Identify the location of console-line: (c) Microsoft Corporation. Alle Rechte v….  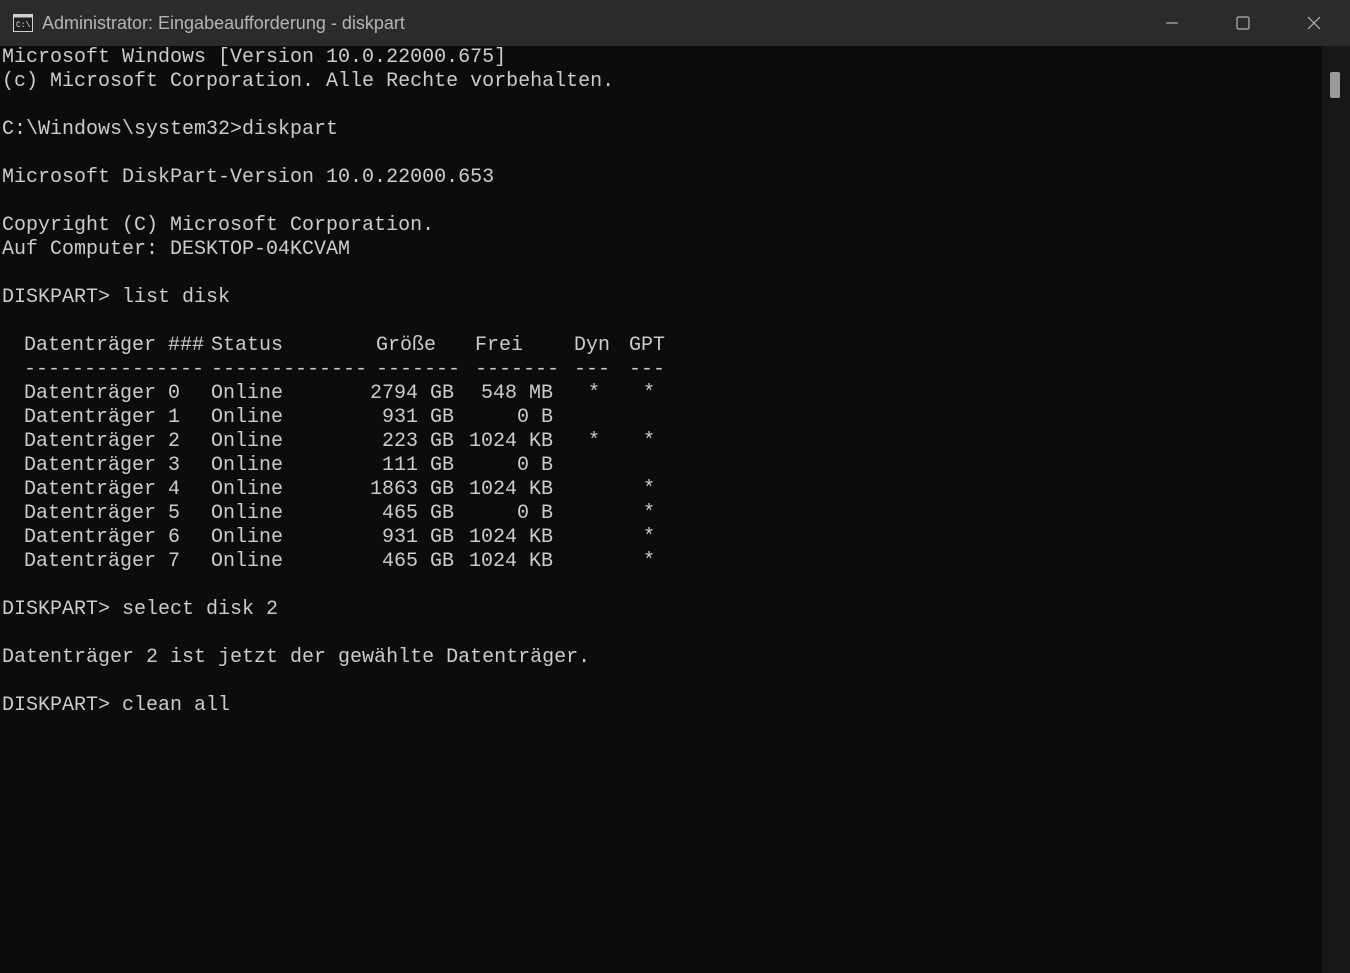
(308, 81).